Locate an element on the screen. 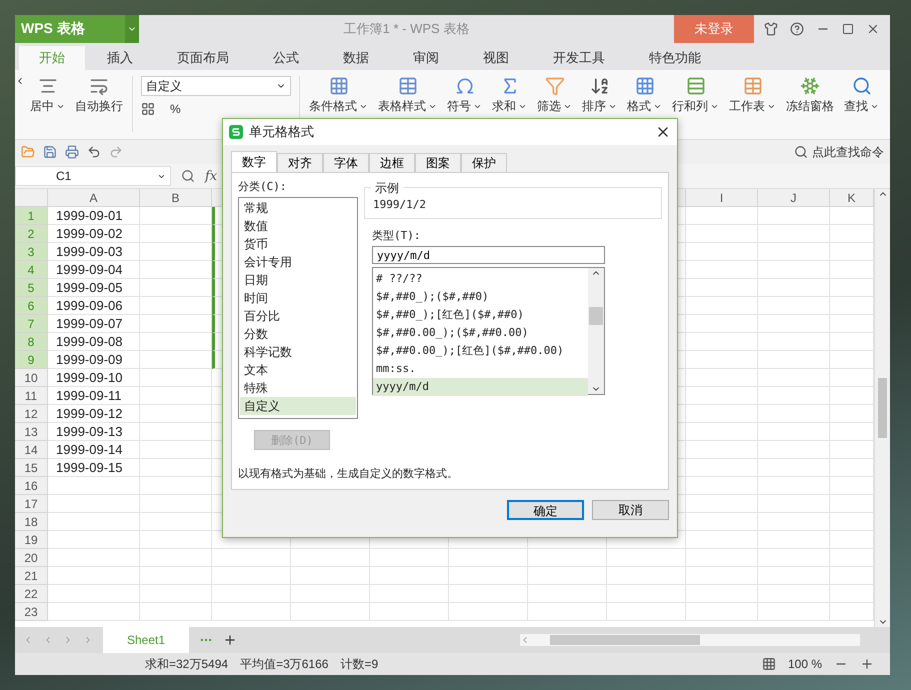 The height and width of the screenshot is (690, 911). row-header: 19 is located at coordinates (31, 540).